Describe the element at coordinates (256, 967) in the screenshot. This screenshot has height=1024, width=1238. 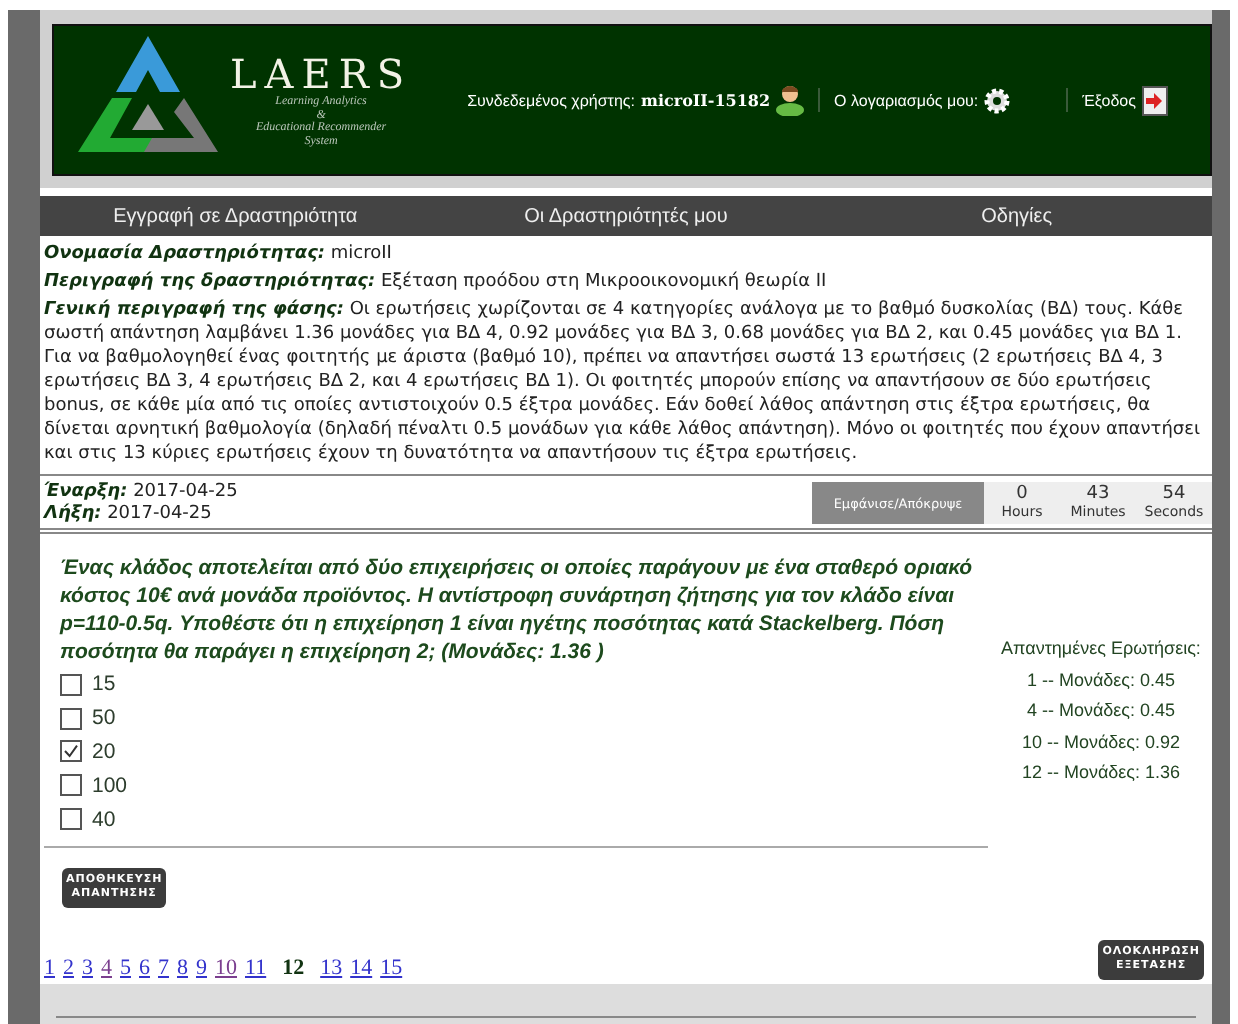
I see `page-link: 11` at that location.